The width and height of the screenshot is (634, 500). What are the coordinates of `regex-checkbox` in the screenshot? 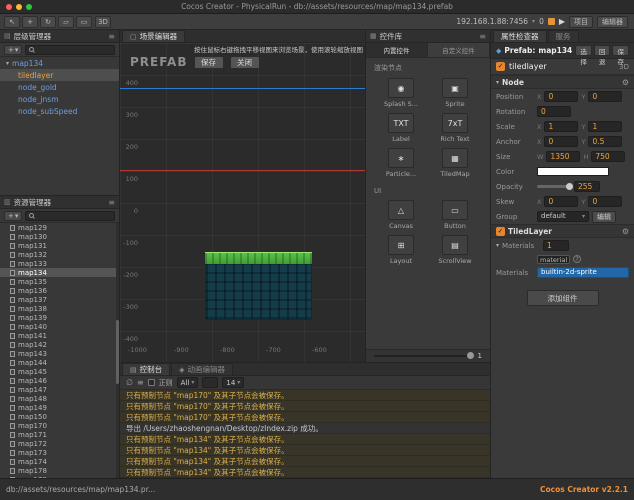 It's located at (151, 382).